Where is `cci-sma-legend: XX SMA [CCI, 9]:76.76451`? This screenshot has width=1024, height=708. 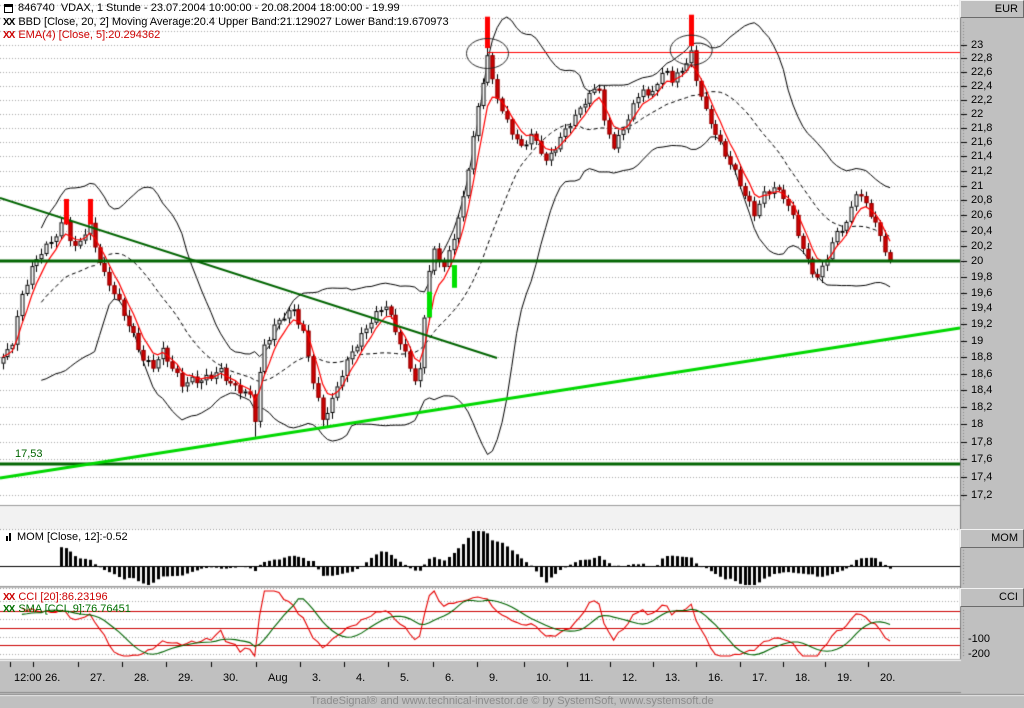
cci-sma-legend: XX SMA [CCI, 9]:76.76451 is located at coordinates (67, 609).